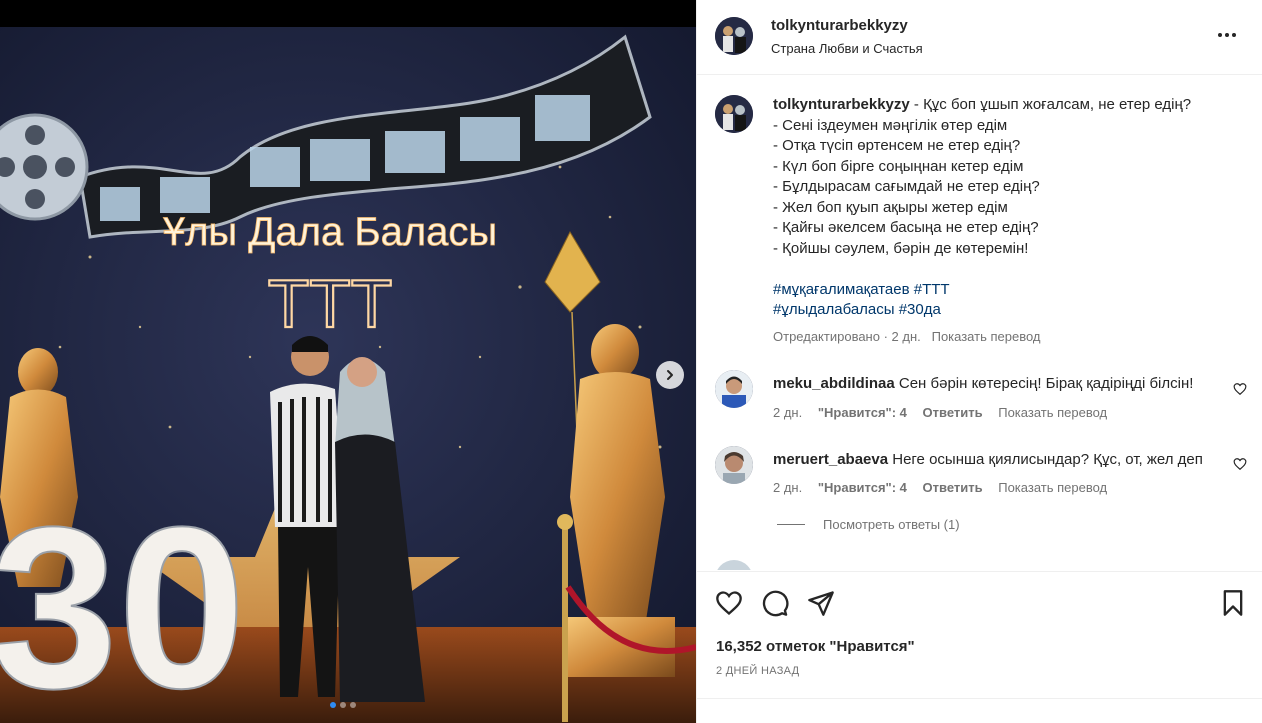  Describe the element at coordinates (839, 25) in the screenshot. I see `post-author-username: tolkynturarbekkyzy` at that location.